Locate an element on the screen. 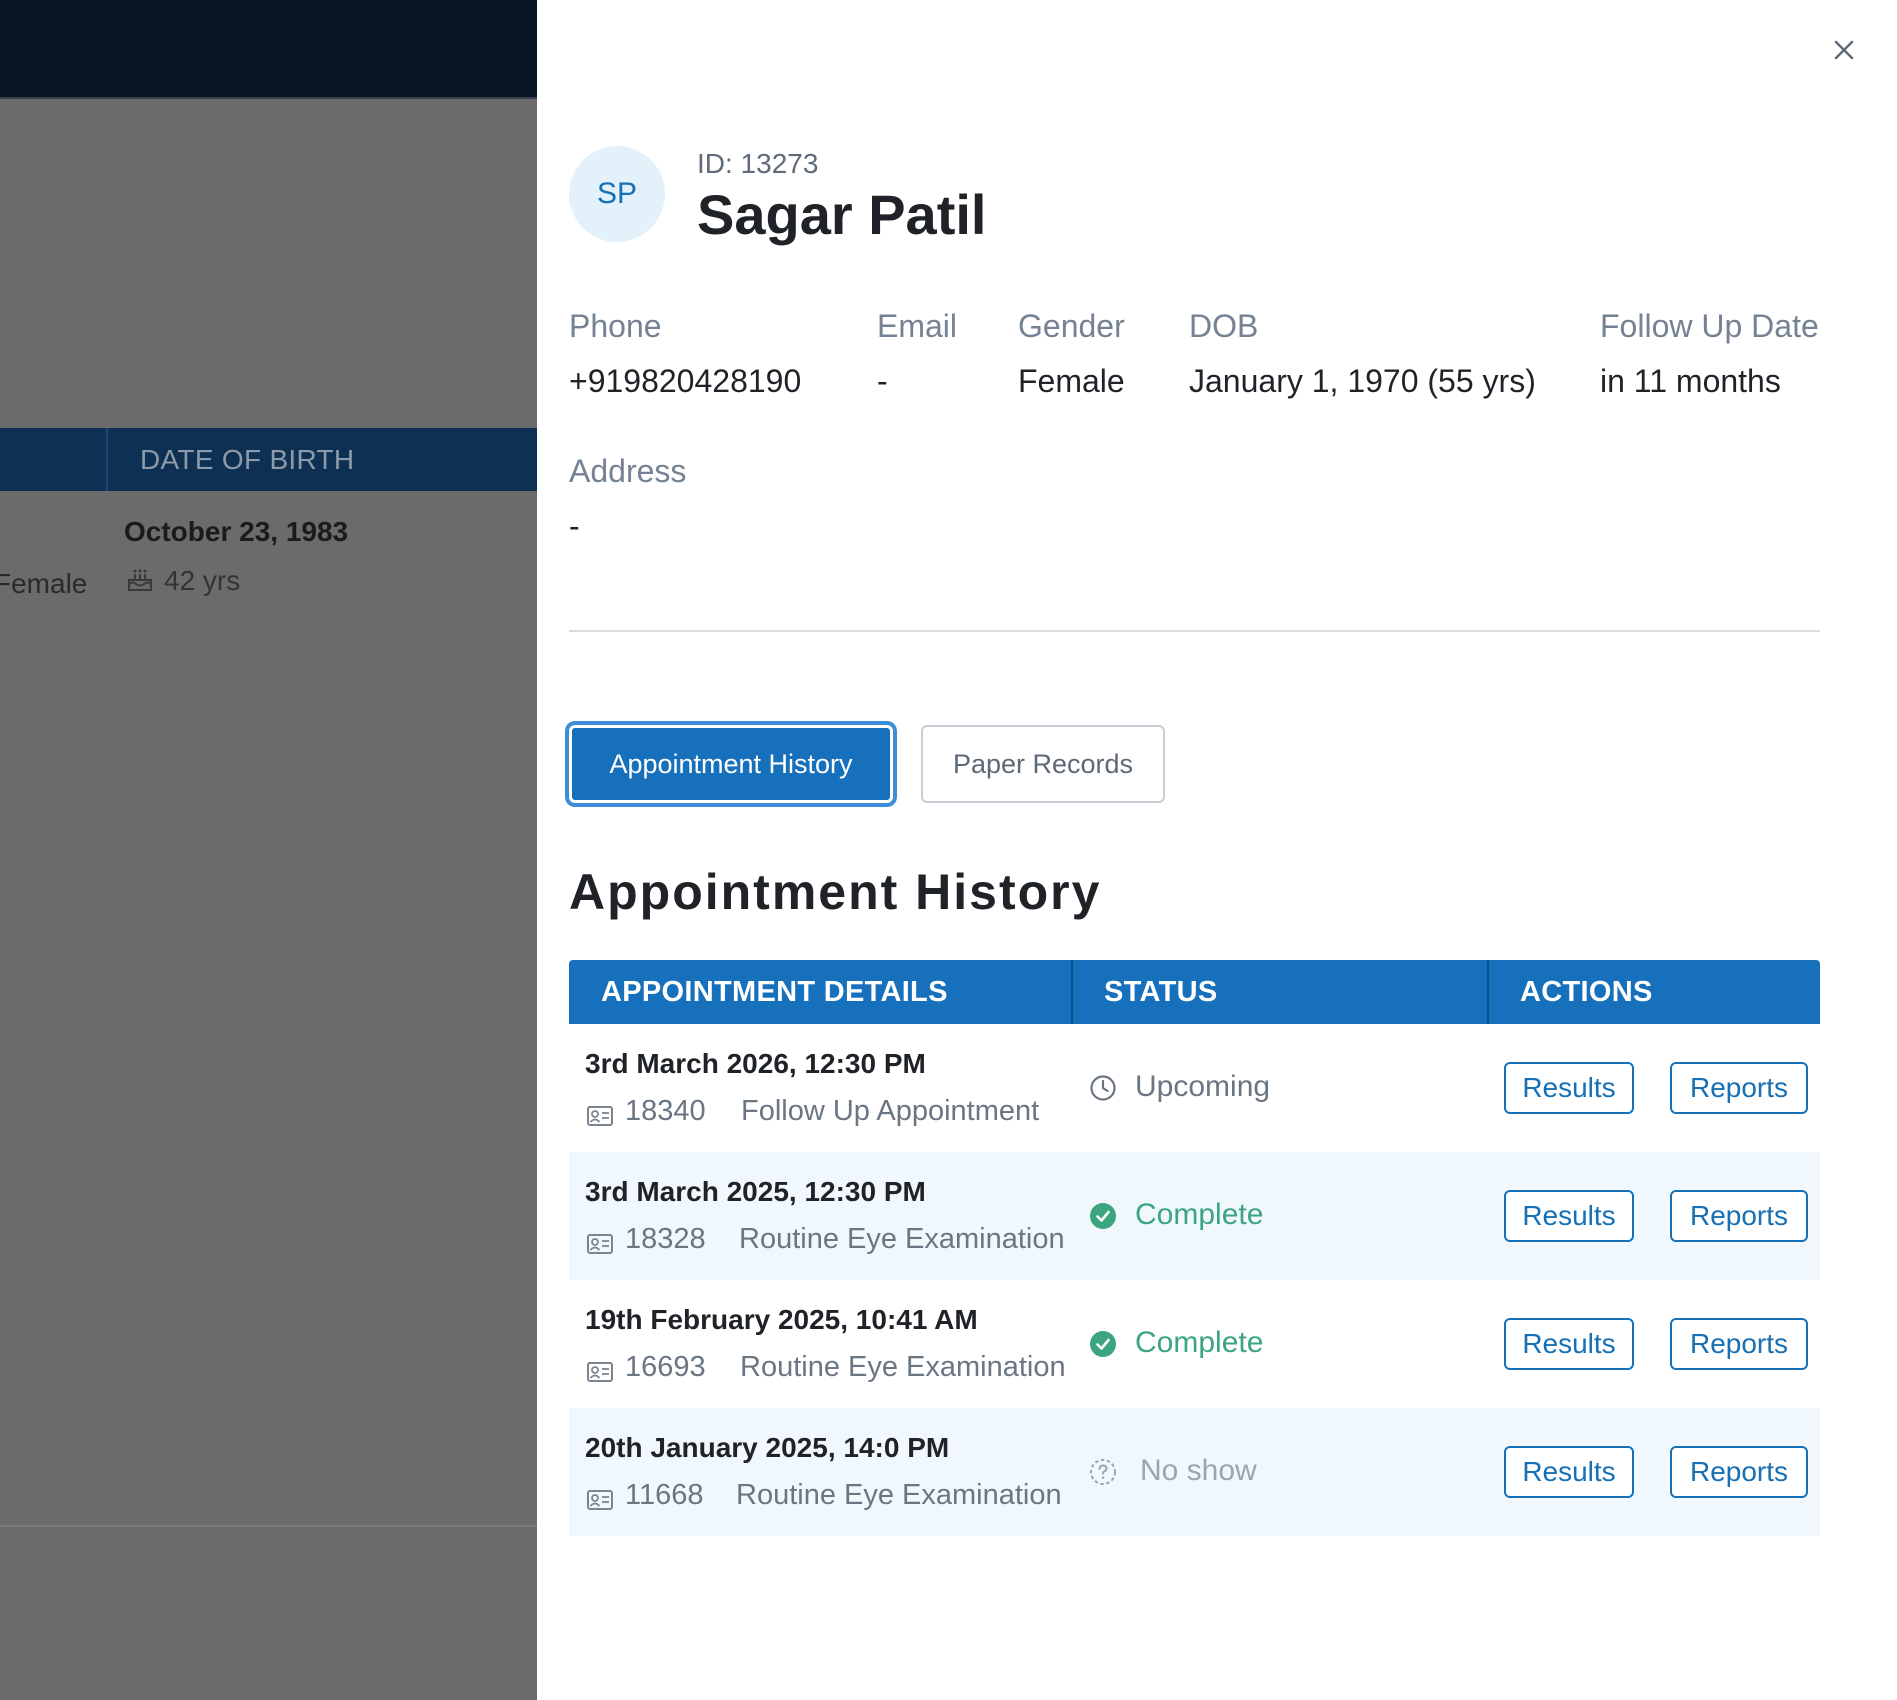 The width and height of the screenshot is (1897, 1700). follow-up-value: in 11 months is located at coordinates (1690, 381).